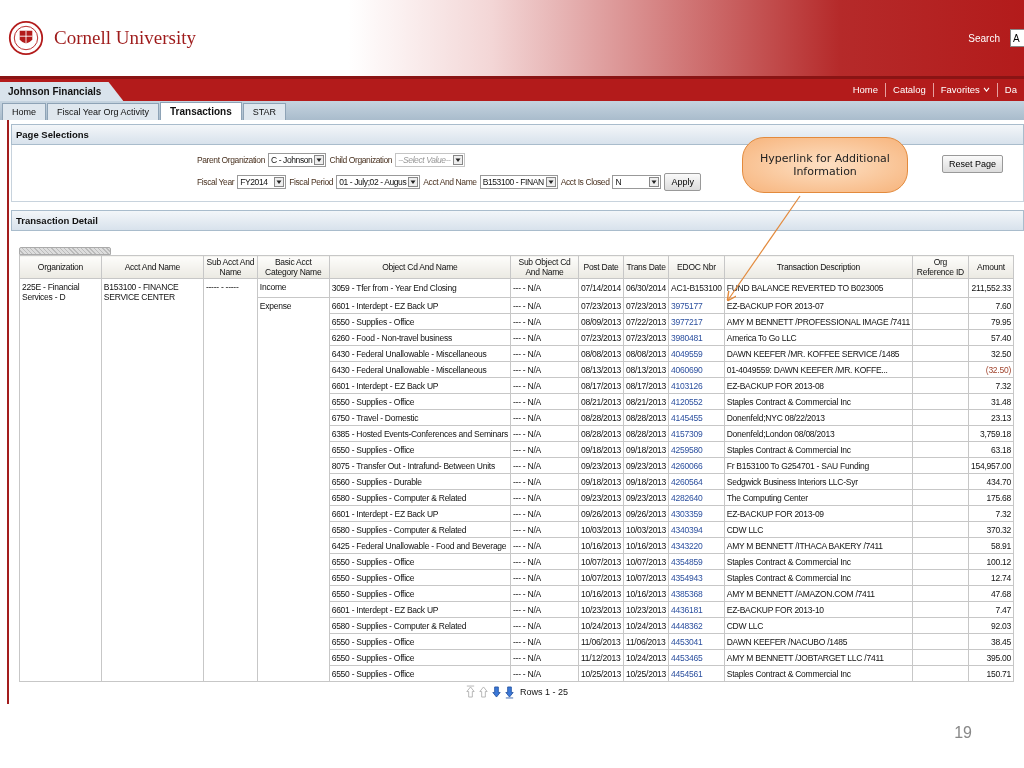 The image size is (1024, 768). I want to click on nav-link: Da, so click(1010, 92).